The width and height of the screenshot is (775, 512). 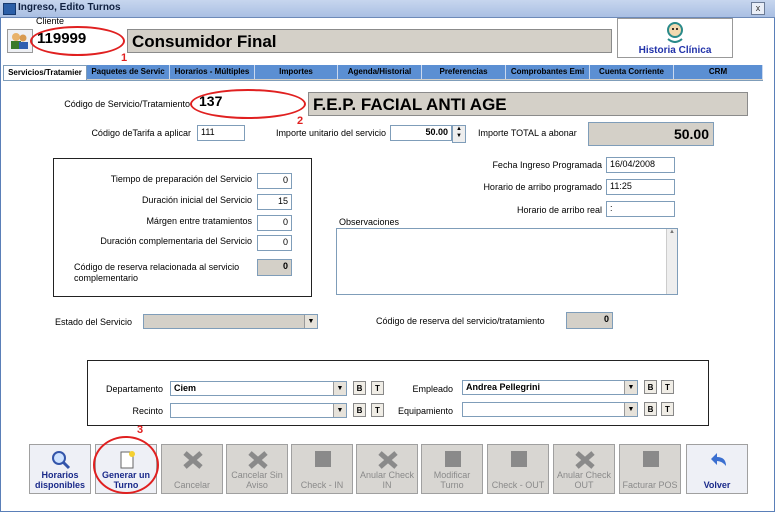 I want to click on cancelar-sin-aviso-button: Cancelar Sin Aviso, so click(x=257, y=469).